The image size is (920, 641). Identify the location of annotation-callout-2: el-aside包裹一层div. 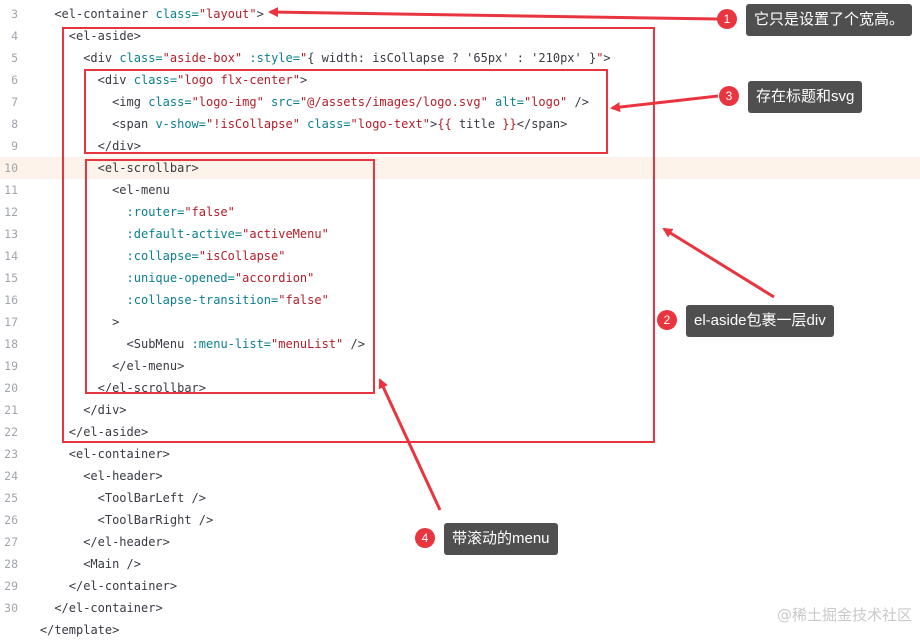
(760, 321).